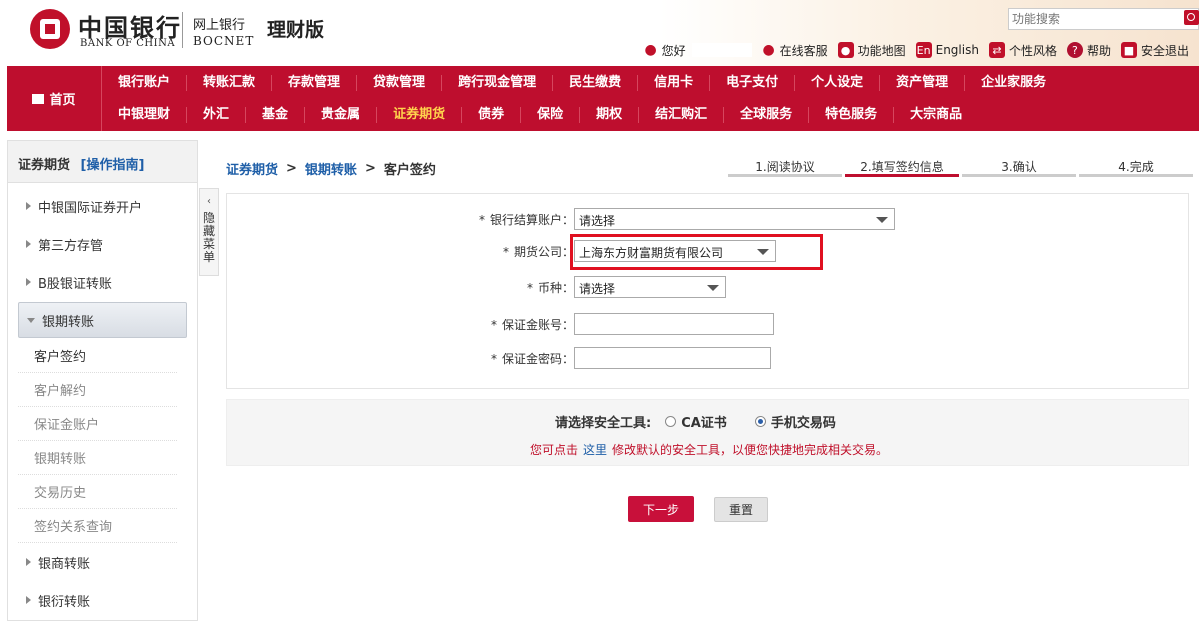 The width and height of the screenshot is (1199, 621). What do you see at coordinates (852, 115) in the screenshot?
I see `nav-item: 特色服务` at bounding box center [852, 115].